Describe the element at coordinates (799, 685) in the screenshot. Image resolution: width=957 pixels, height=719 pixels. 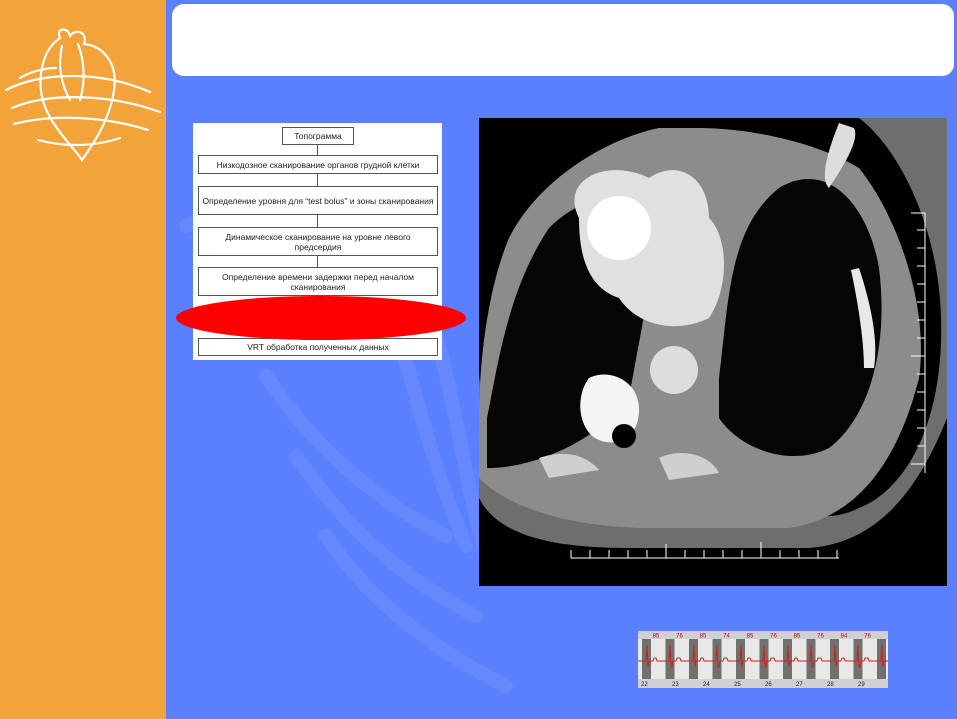
I see `ecg-time-label: 27` at that location.